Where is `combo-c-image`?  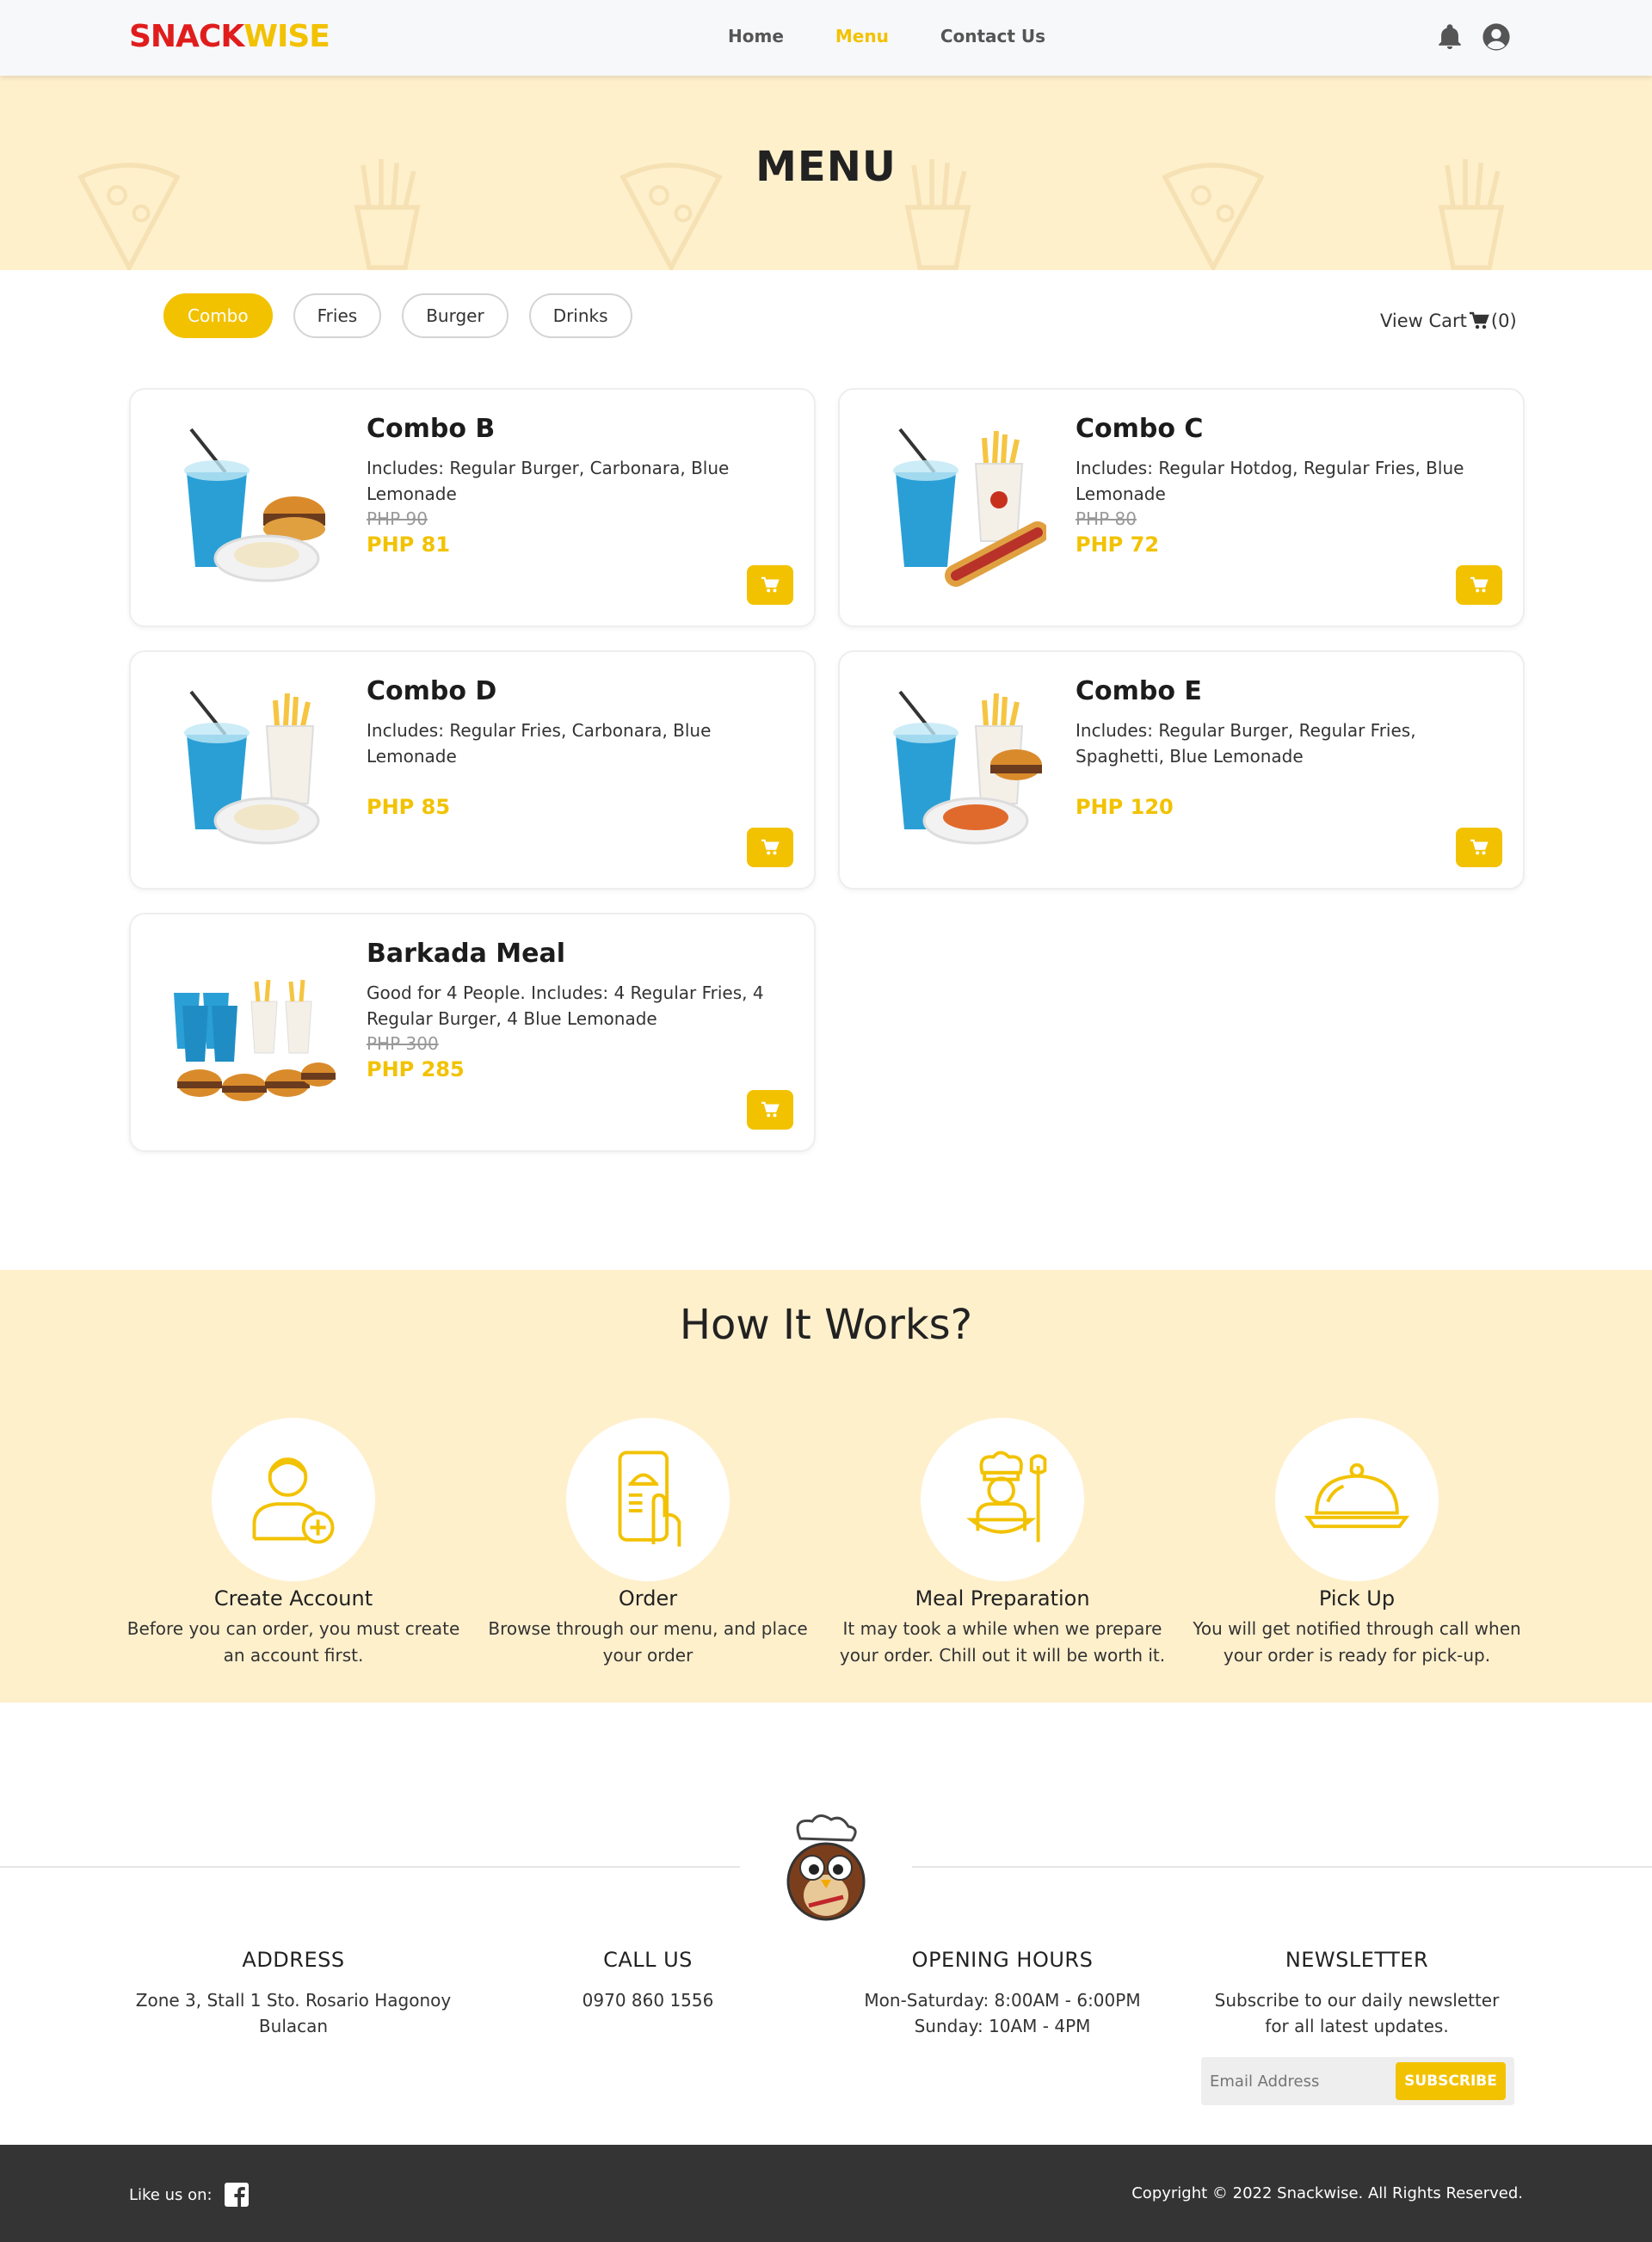 combo-c-image is located at coordinates (969, 507).